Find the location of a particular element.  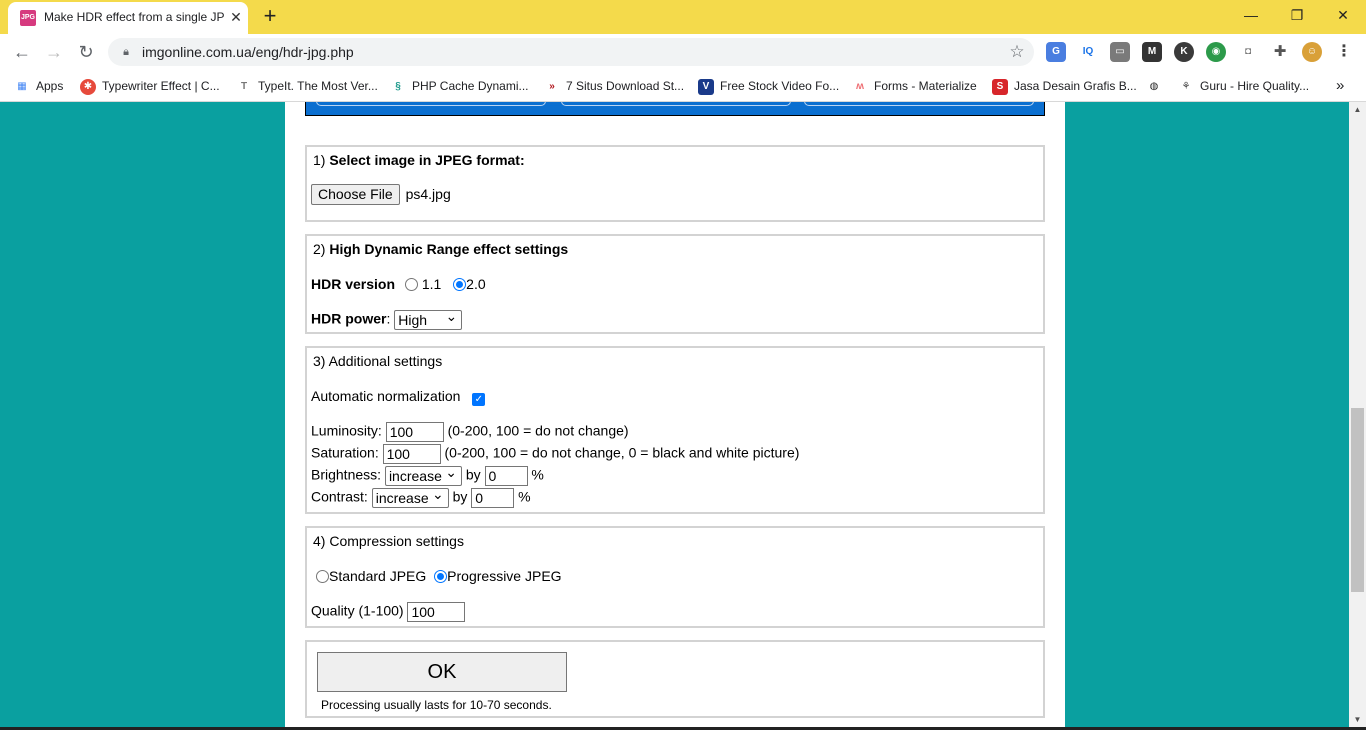

browser-menu-icon: ⋮ is located at coordinates (1344, 52).